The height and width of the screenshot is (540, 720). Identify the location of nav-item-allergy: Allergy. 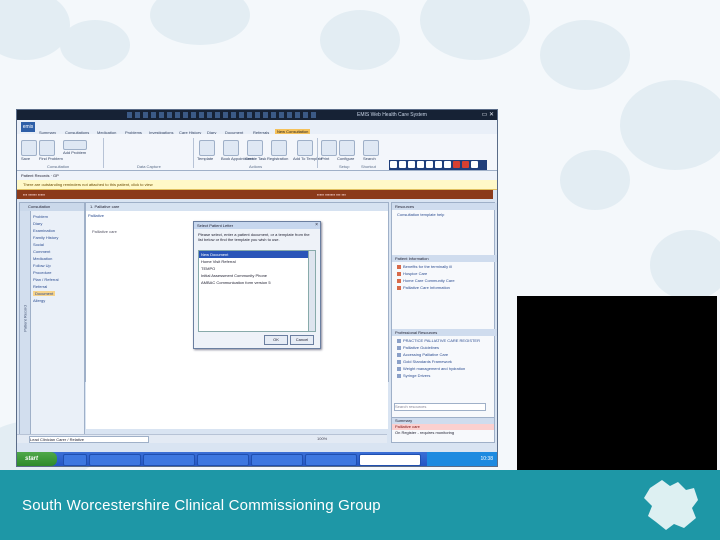
(39, 300).